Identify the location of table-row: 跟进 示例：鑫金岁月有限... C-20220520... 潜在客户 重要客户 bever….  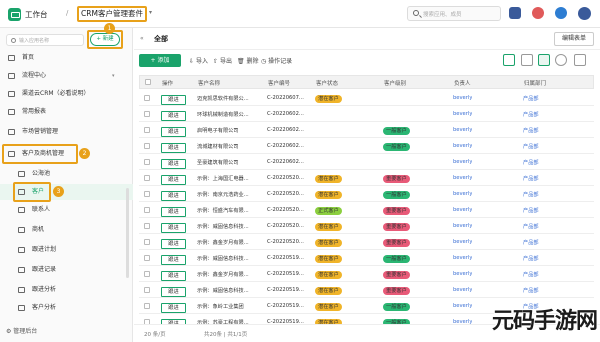
(366, 242).